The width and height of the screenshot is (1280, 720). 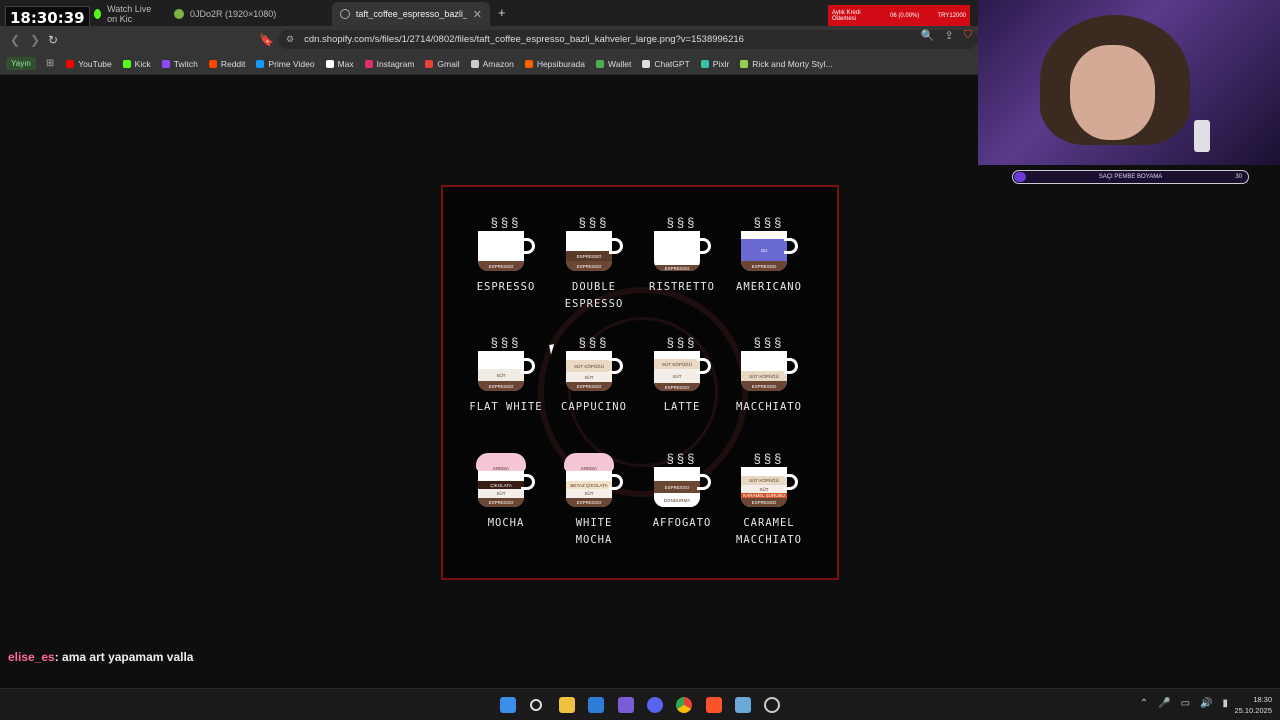 What do you see at coordinates (506, 287) in the screenshot?
I see `drink-name: ESPRESSO` at bounding box center [506, 287].